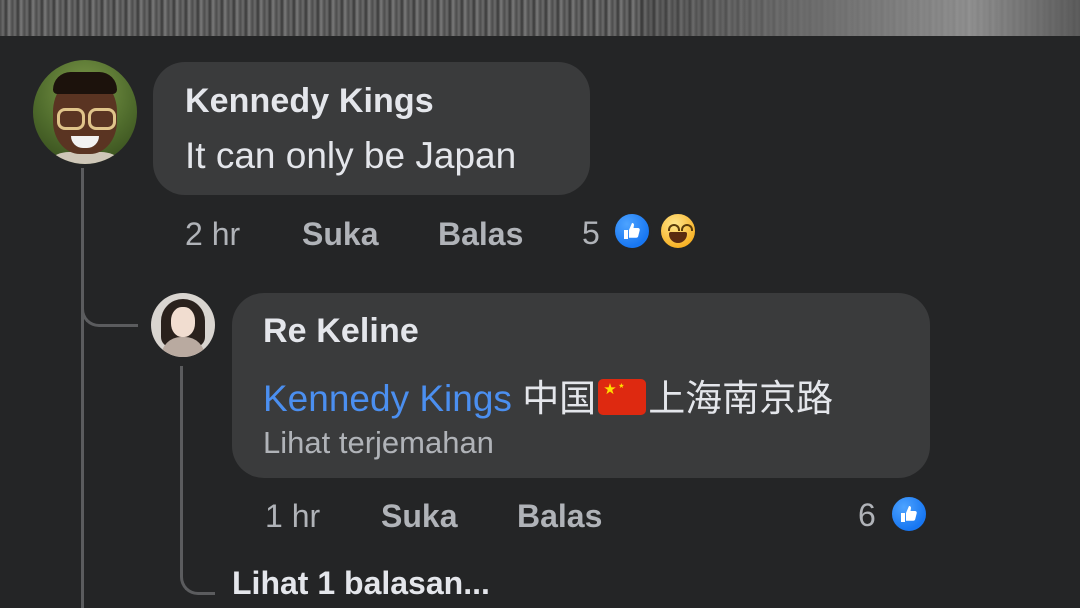  I want to click on reply-thread-connector, so click(197, 480).